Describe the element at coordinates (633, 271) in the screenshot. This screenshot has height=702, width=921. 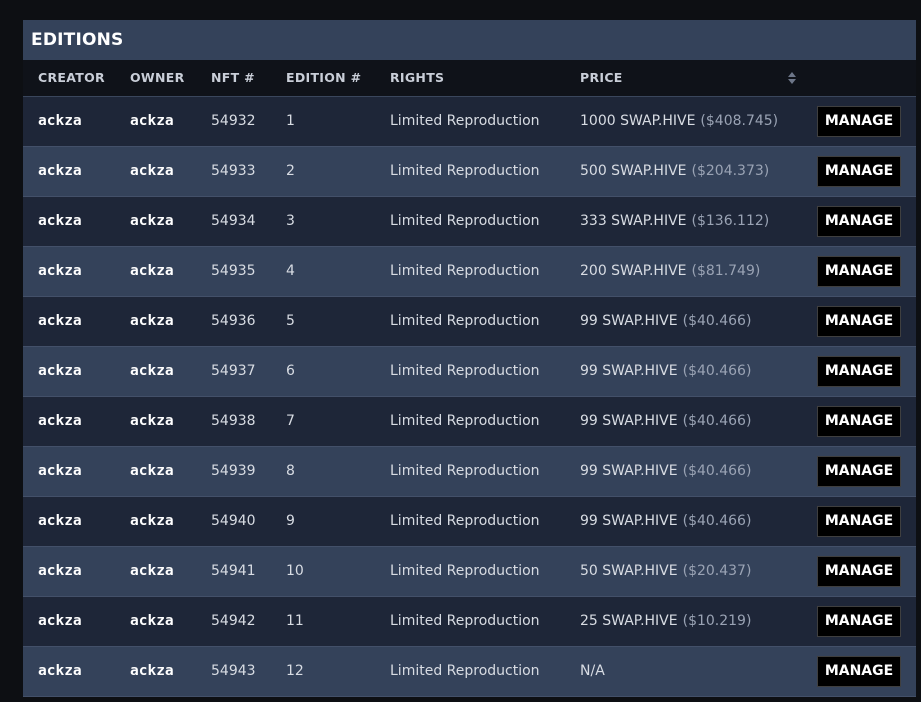
I see `price-amount: 200 SWAP.HIVE` at that location.